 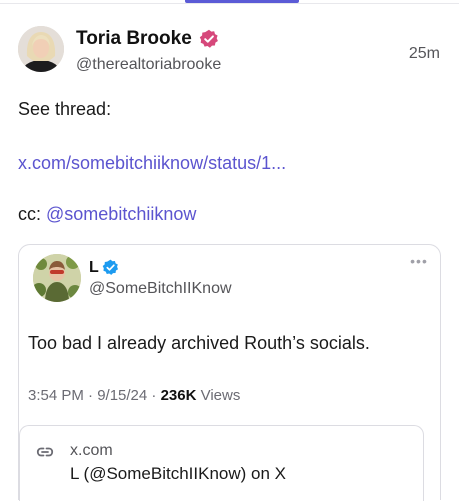 What do you see at coordinates (229, 51) in the screenshot?
I see `post-header: Toria Brooke @therealtoriabrooke 25m` at bounding box center [229, 51].